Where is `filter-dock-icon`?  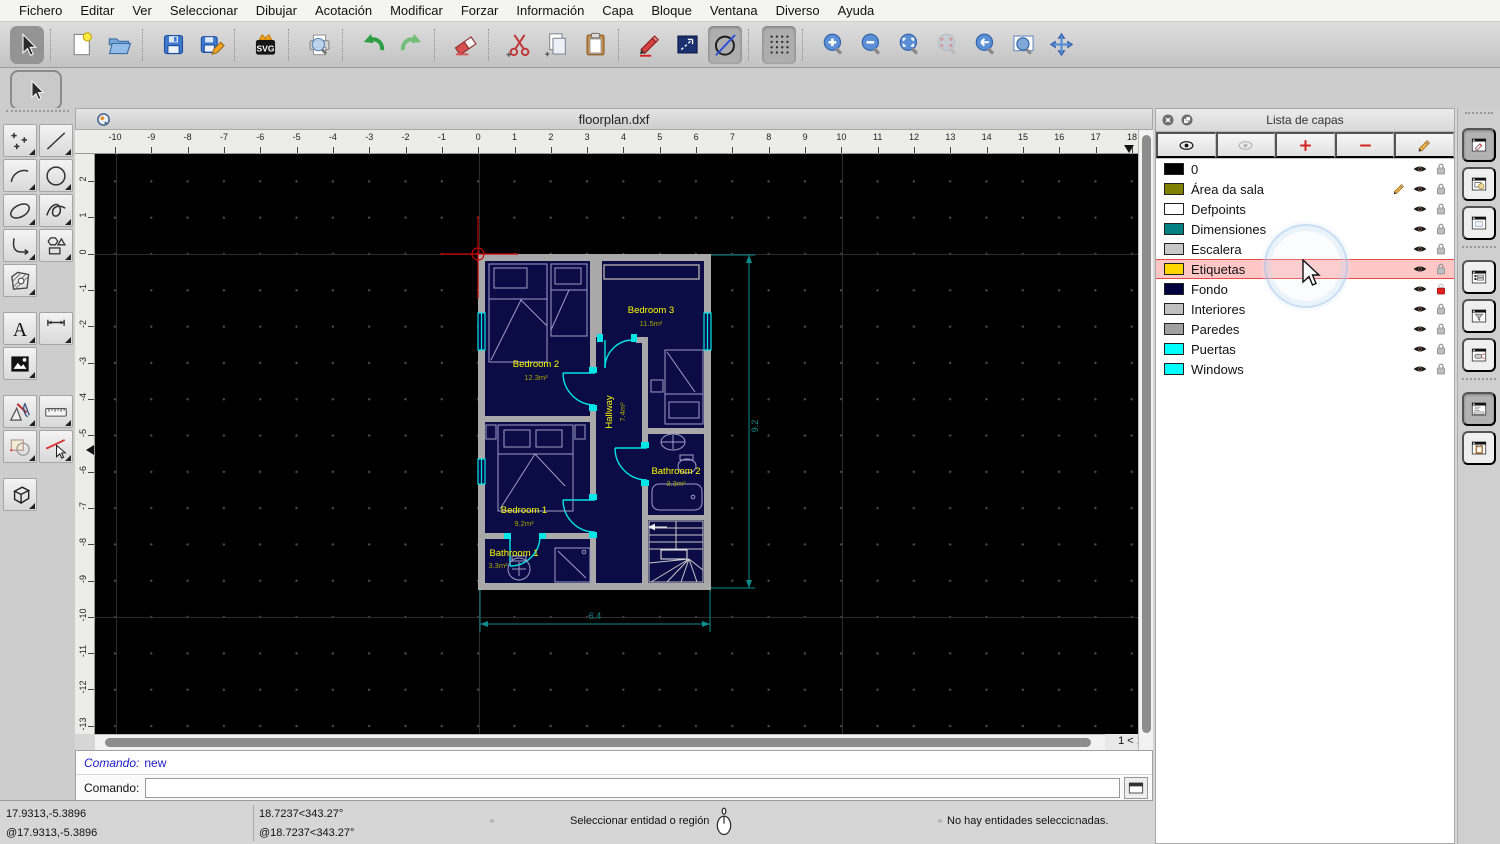 filter-dock-icon is located at coordinates (1479, 316).